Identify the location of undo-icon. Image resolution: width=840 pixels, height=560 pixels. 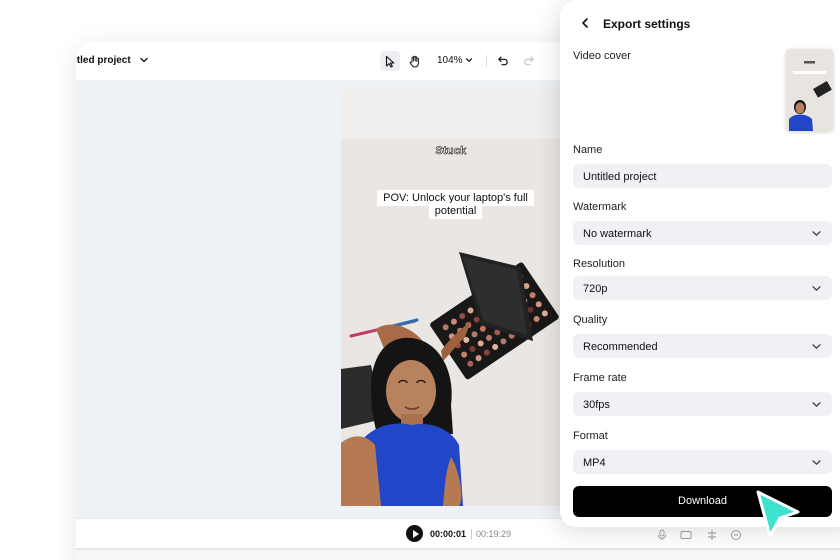
(503, 61).